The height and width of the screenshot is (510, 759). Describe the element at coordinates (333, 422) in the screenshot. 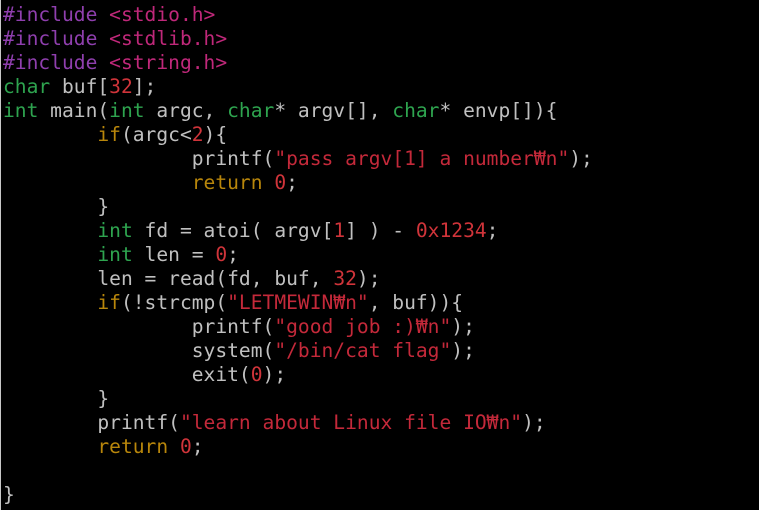

I see `code-token-str: "learn about Linux file IO` at that location.